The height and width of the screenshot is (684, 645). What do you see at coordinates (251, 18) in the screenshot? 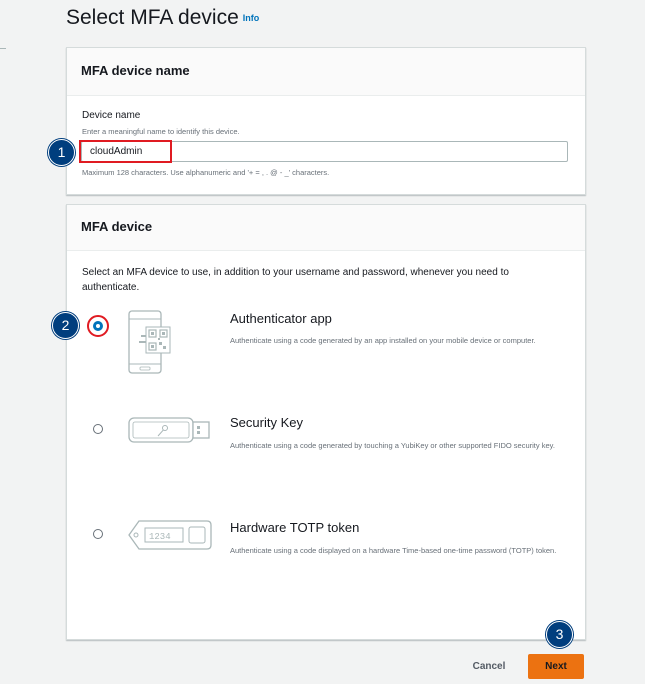
I see `info-link: Info` at bounding box center [251, 18].